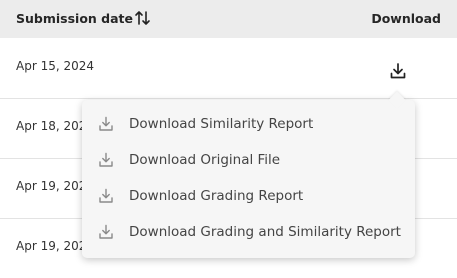 Image resolution: width=457 pixels, height=278 pixels. What do you see at coordinates (228, 19) in the screenshot?
I see `table-header: Submission date Download` at bounding box center [228, 19].